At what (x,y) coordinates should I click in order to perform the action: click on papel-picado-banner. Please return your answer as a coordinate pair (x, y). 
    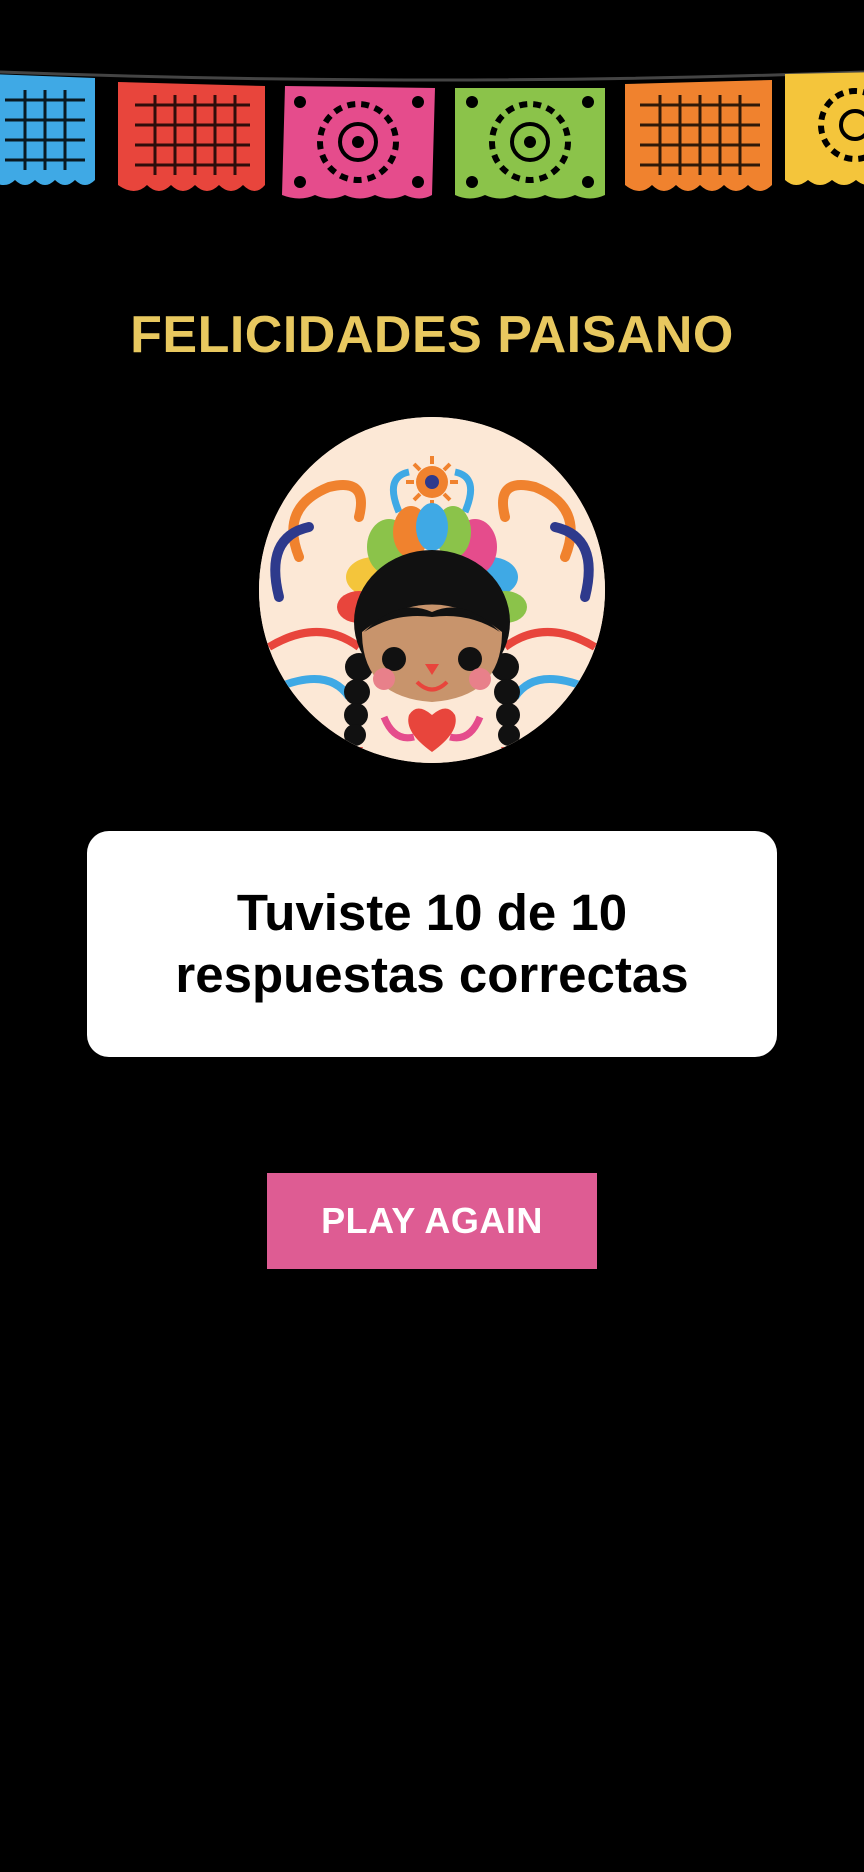
    Looking at the image, I should click on (432, 135).